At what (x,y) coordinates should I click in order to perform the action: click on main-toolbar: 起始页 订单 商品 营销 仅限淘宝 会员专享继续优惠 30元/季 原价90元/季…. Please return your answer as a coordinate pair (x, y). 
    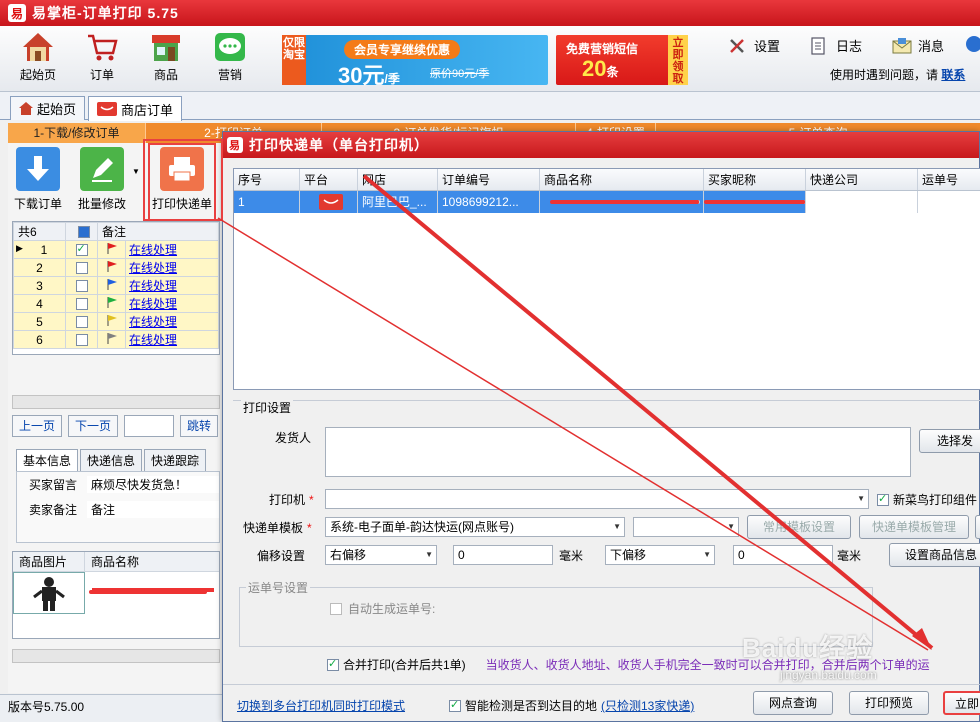
    Looking at the image, I should click on (490, 59).